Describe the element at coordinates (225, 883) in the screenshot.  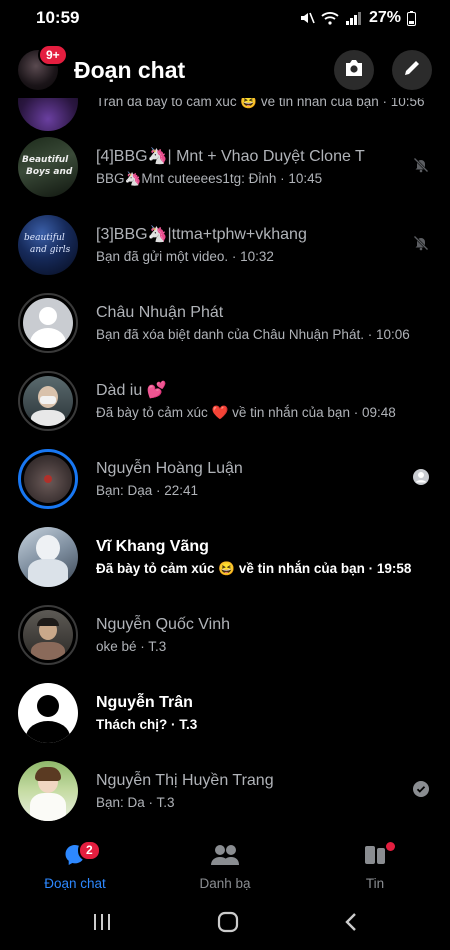
I see `tab-contacts-label: Danh bạ` at that location.